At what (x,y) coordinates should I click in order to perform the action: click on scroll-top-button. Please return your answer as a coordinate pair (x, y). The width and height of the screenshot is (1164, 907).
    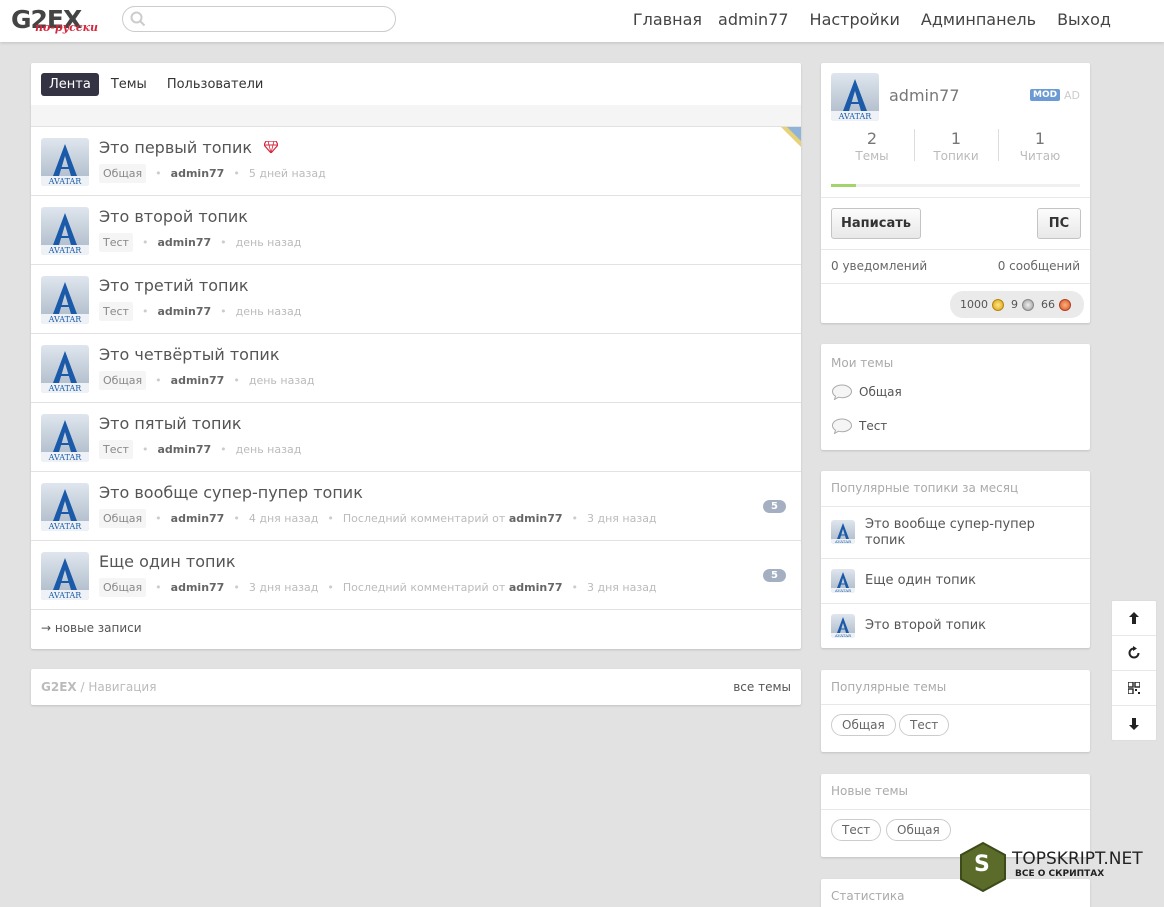
    Looking at the image, I should click on (1134, 618).